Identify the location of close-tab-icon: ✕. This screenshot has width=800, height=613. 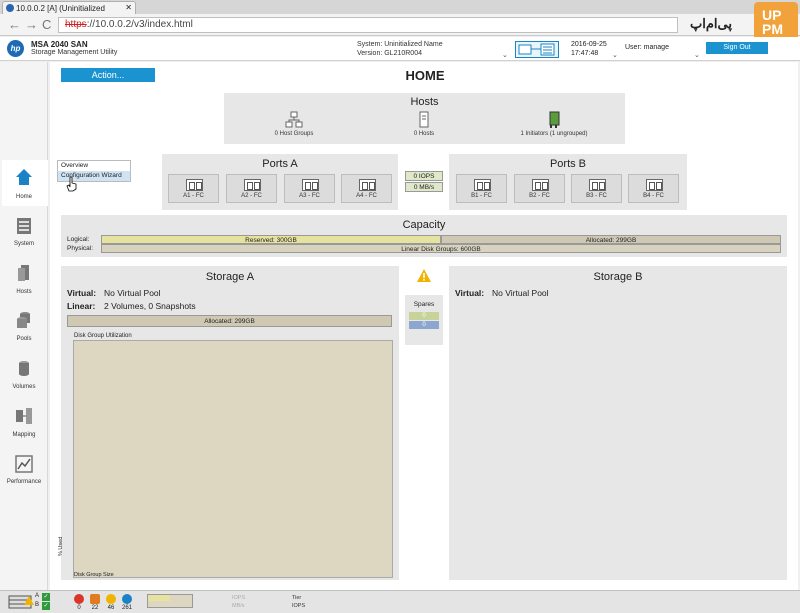
(128, 7).